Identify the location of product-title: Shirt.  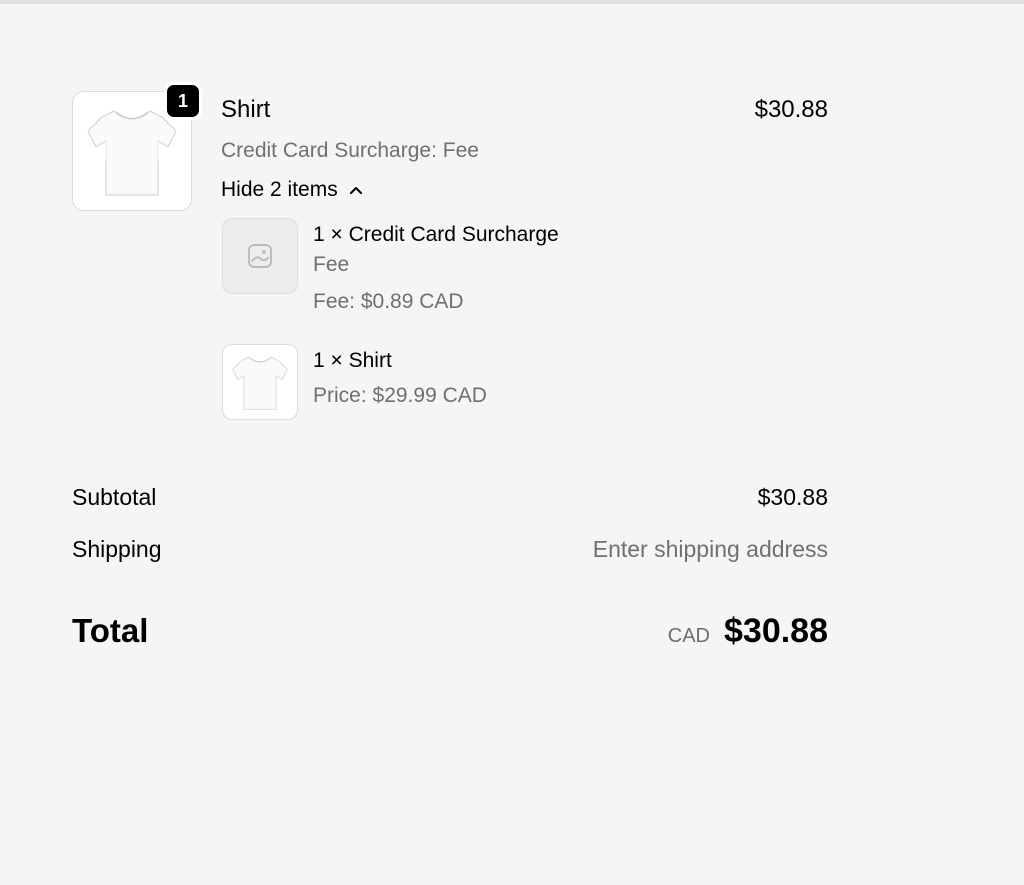
(246, 109).